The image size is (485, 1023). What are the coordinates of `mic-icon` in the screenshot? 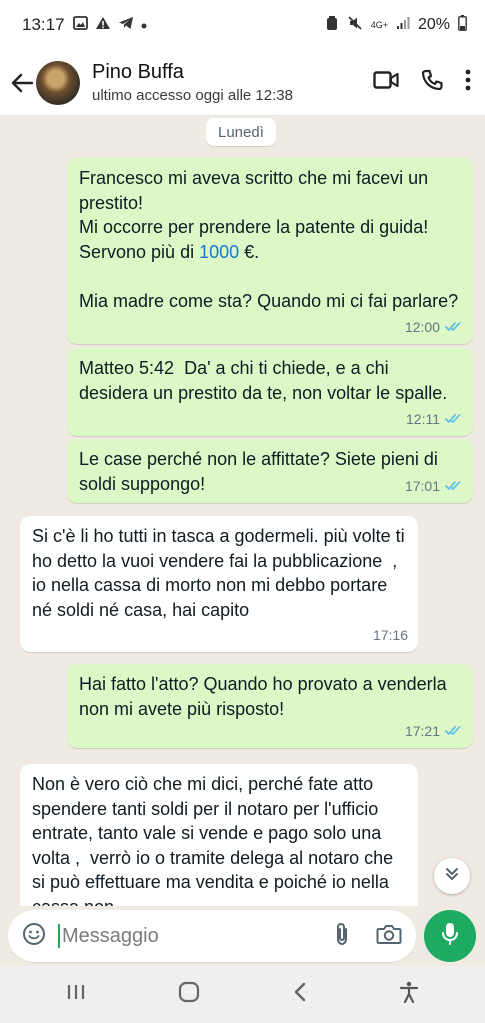 It's located at (450, 936).